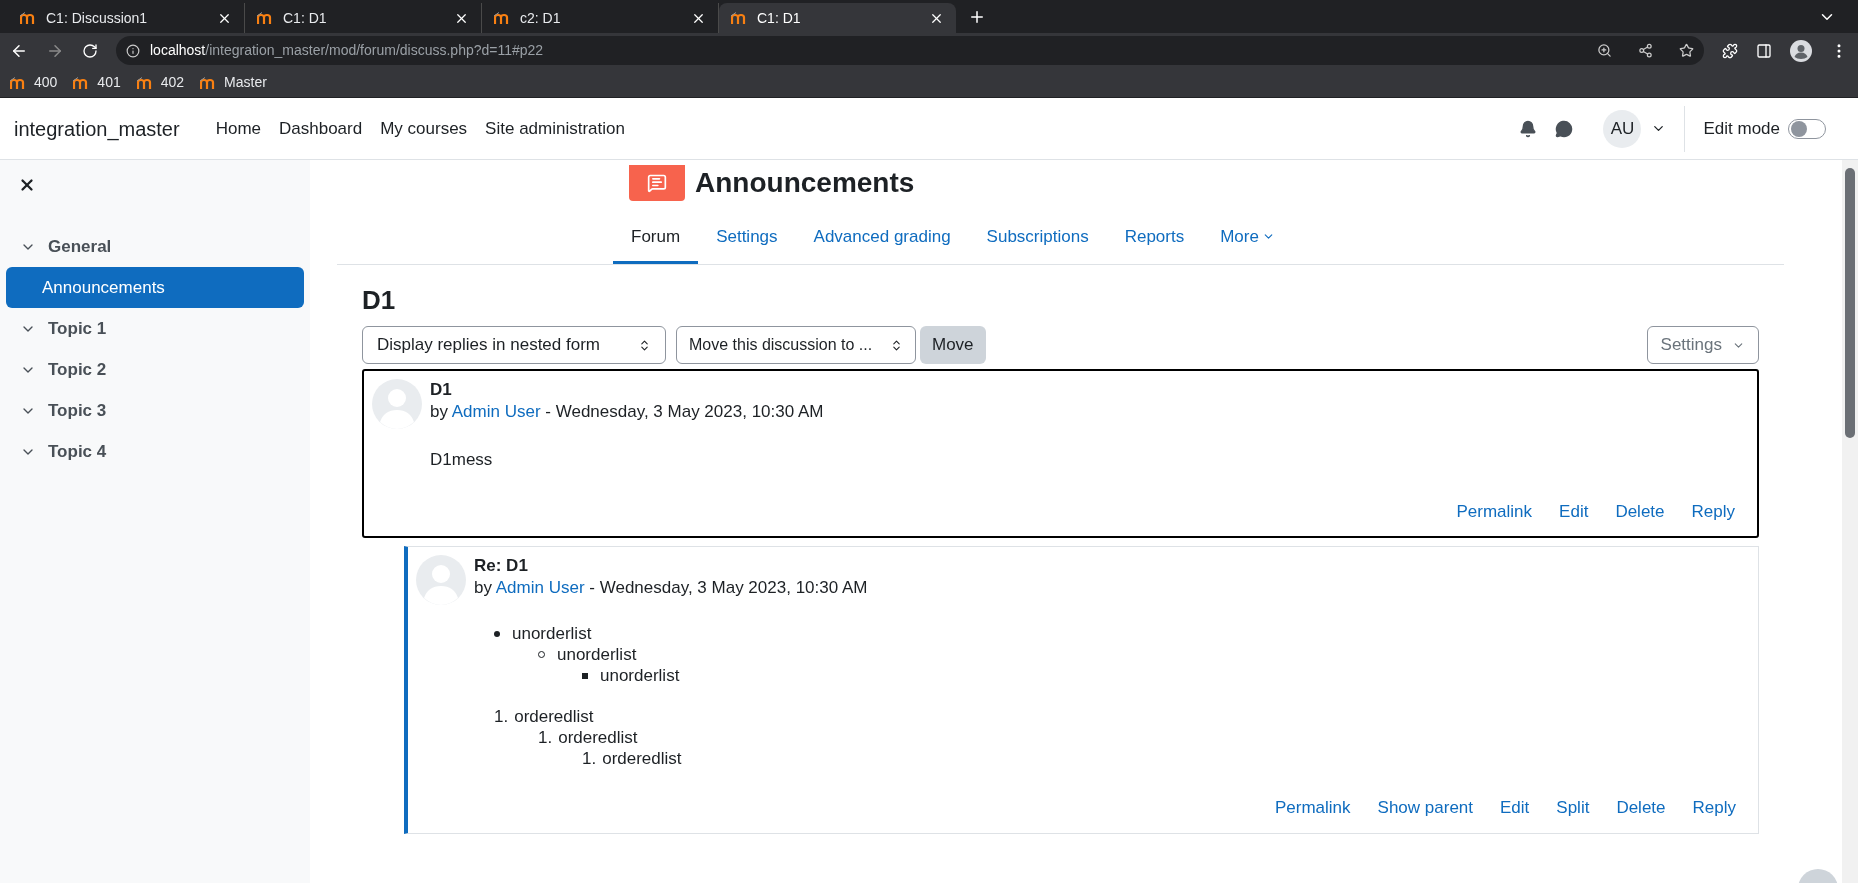 The height and width of the screenshot is (883, 1858). I want to click on reload-icon, so click(90, 50).